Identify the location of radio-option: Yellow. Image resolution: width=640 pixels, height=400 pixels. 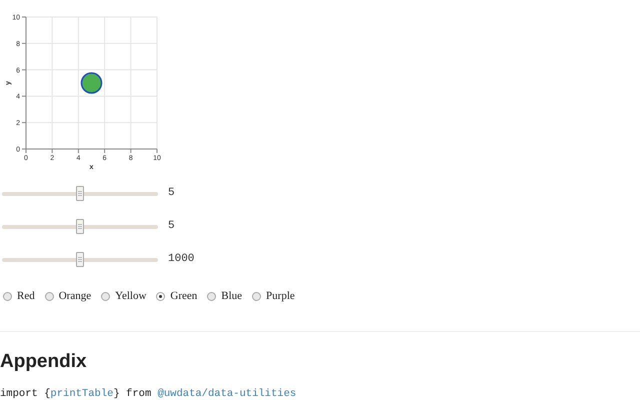
(123, 296).